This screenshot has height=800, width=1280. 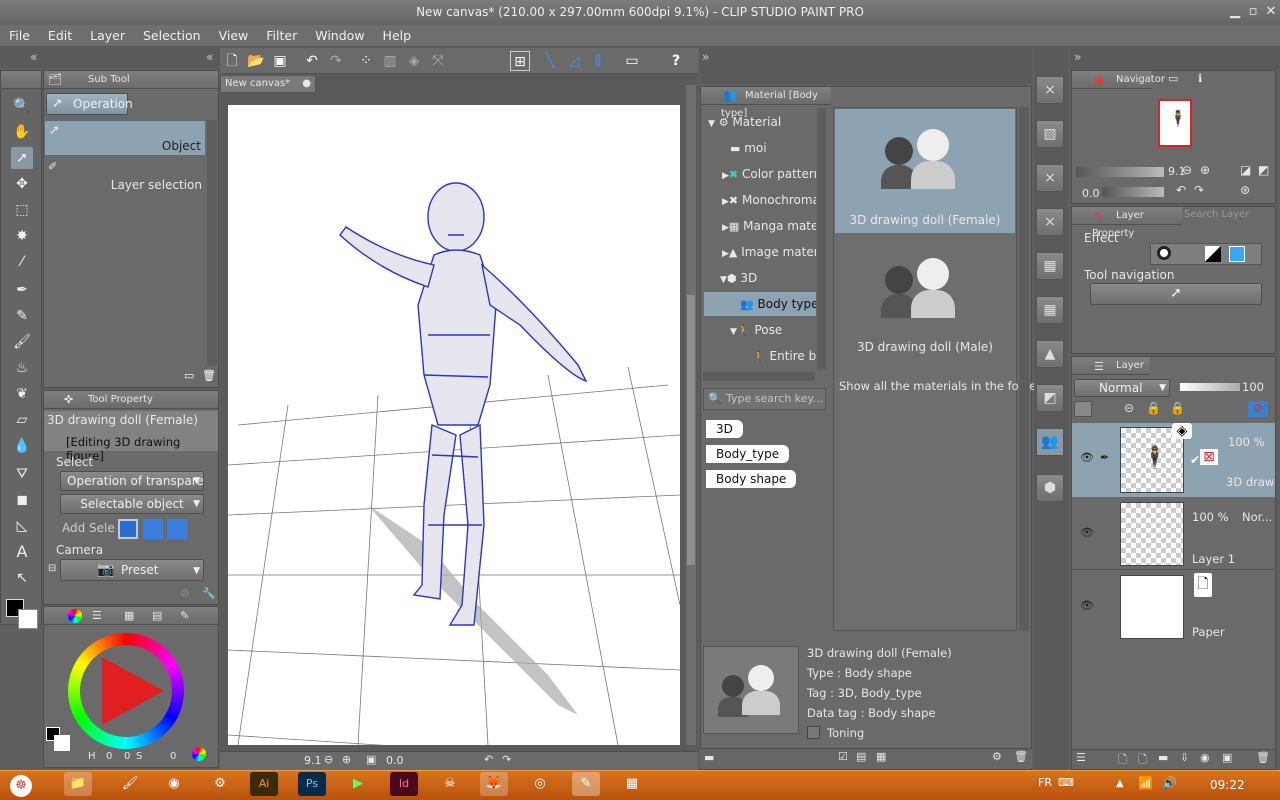 I want to click on tree-image-material: ▶▲ Image material, so click(x=760, y=252).